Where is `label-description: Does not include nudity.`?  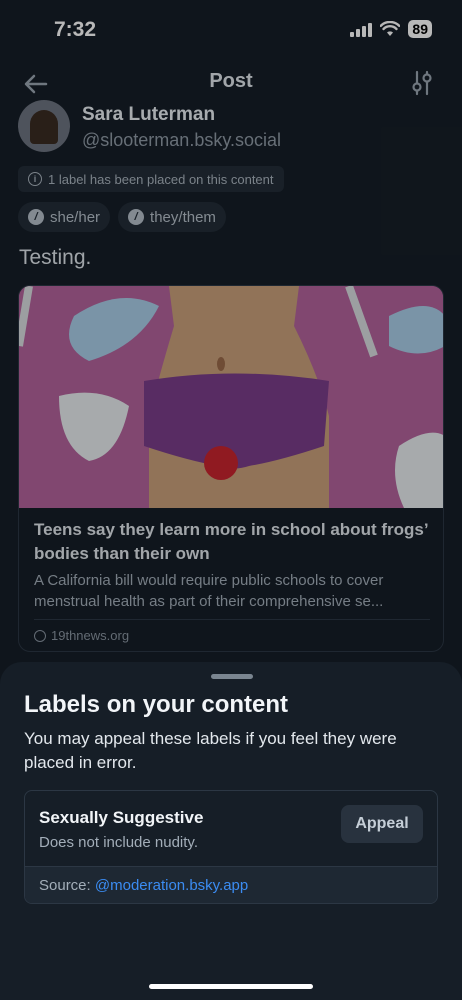
label-description: Does not include nudity. is located at coordinates (118, 842).